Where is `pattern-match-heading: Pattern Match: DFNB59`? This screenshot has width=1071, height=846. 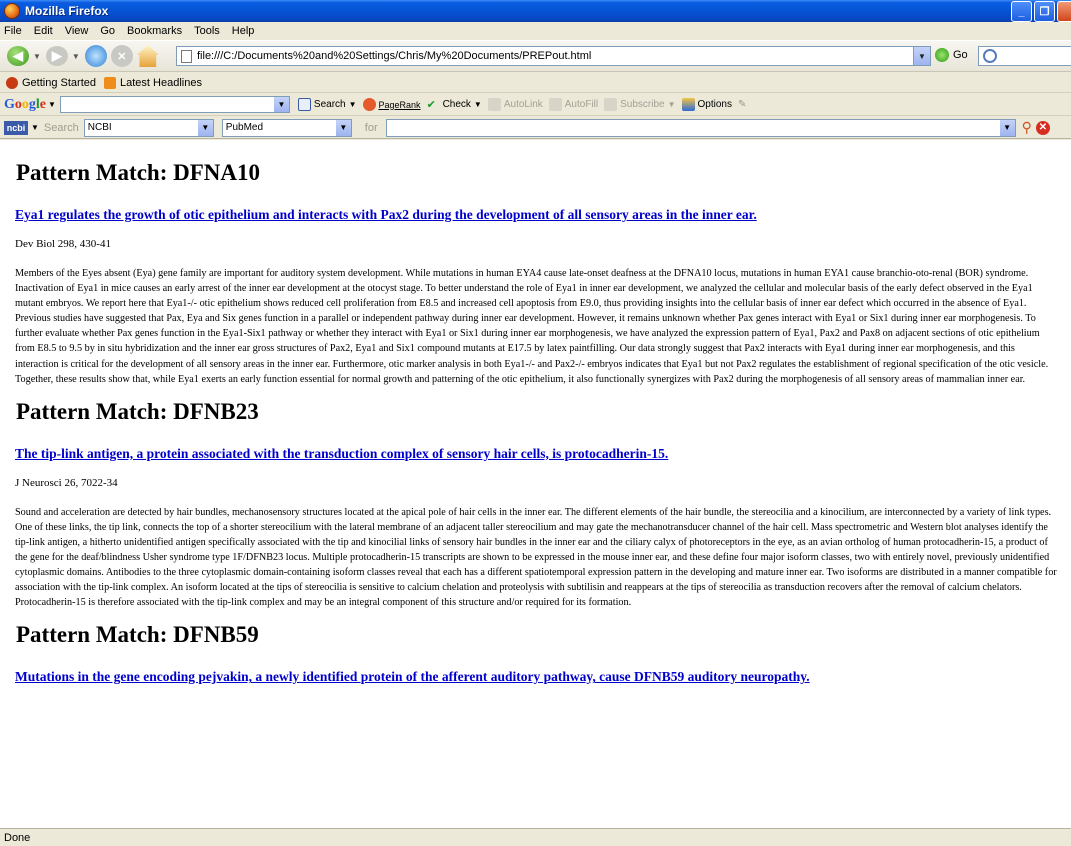 pattern-match-heading: Pattern Match: DFNB59 is located at coordinates (137, 635).